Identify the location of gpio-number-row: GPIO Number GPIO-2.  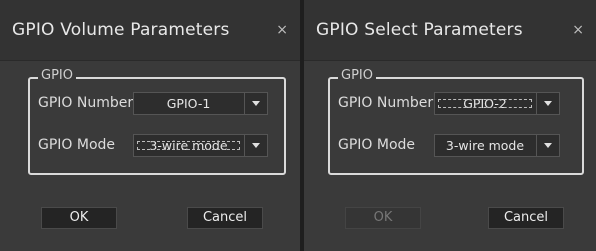
(455, 104).